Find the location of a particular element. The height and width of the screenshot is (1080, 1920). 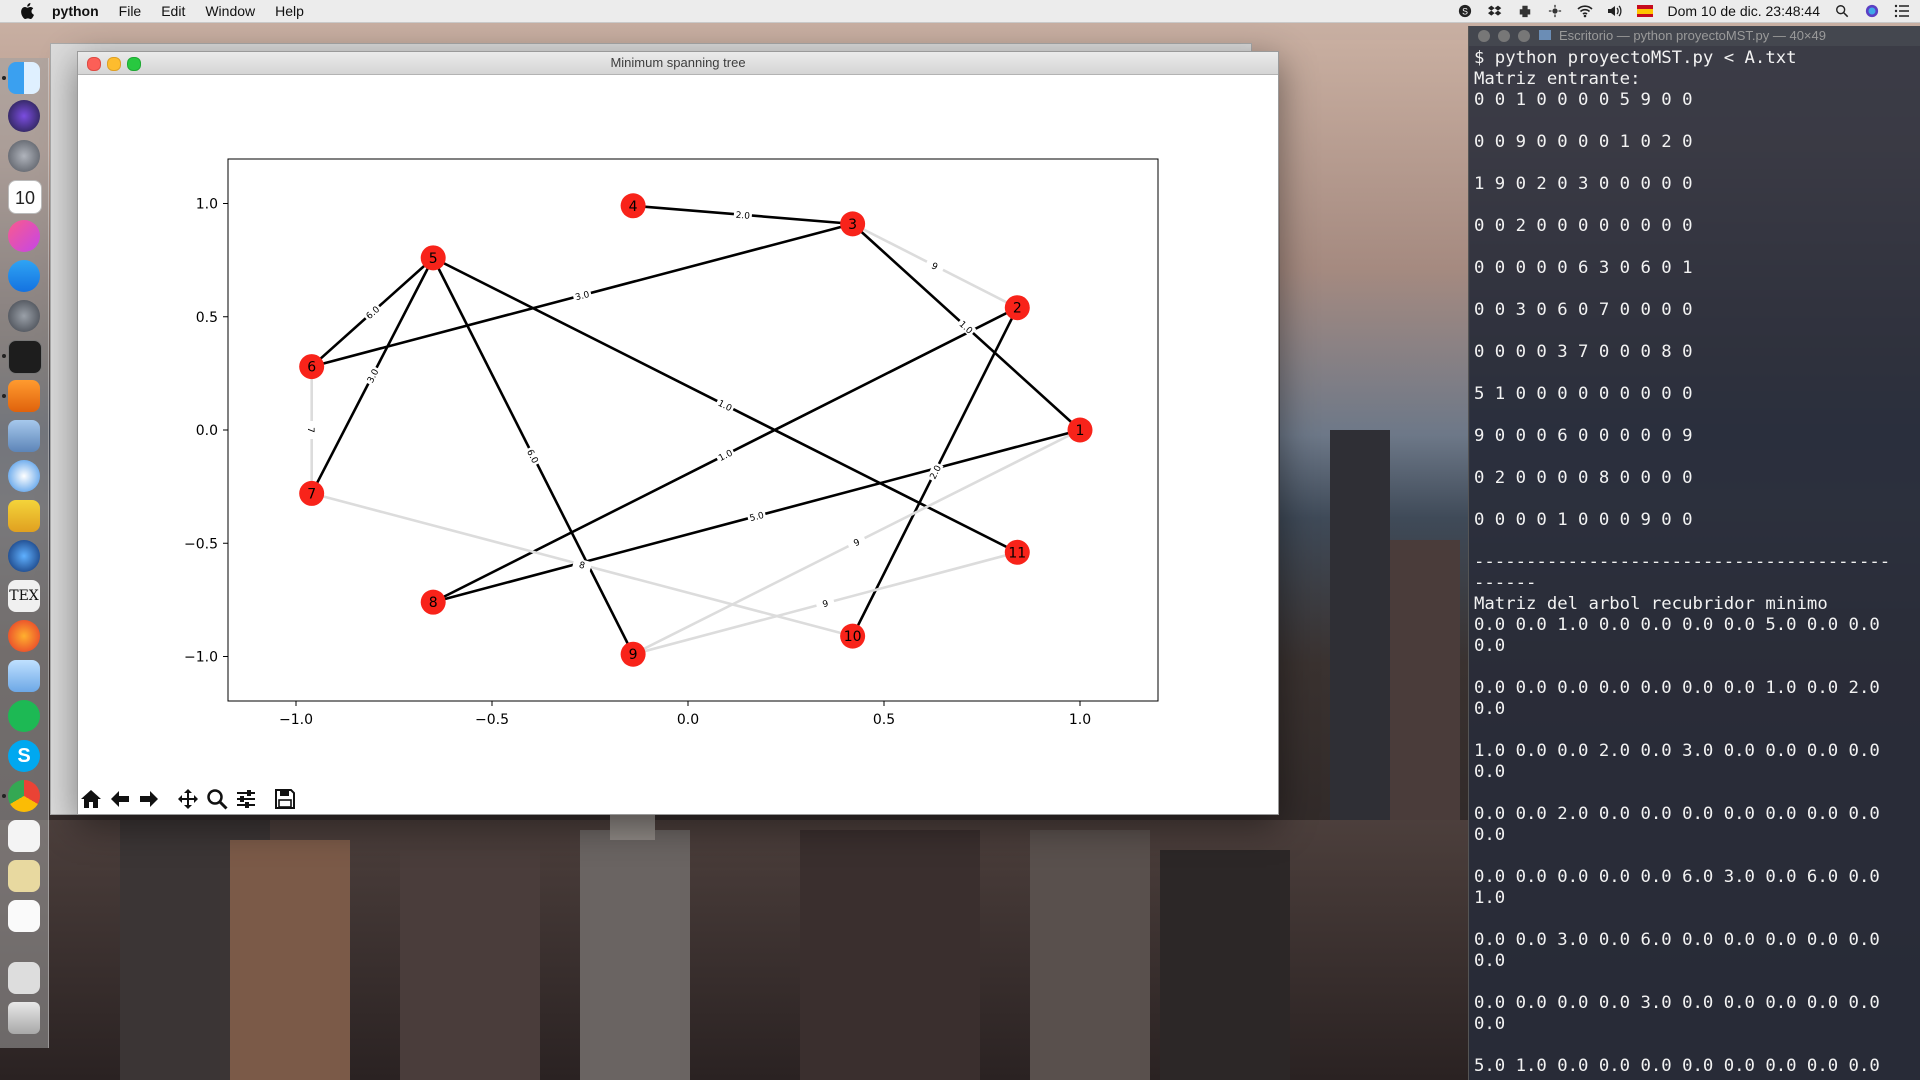

configure-subplots-button is located at coordinates (246, 799).